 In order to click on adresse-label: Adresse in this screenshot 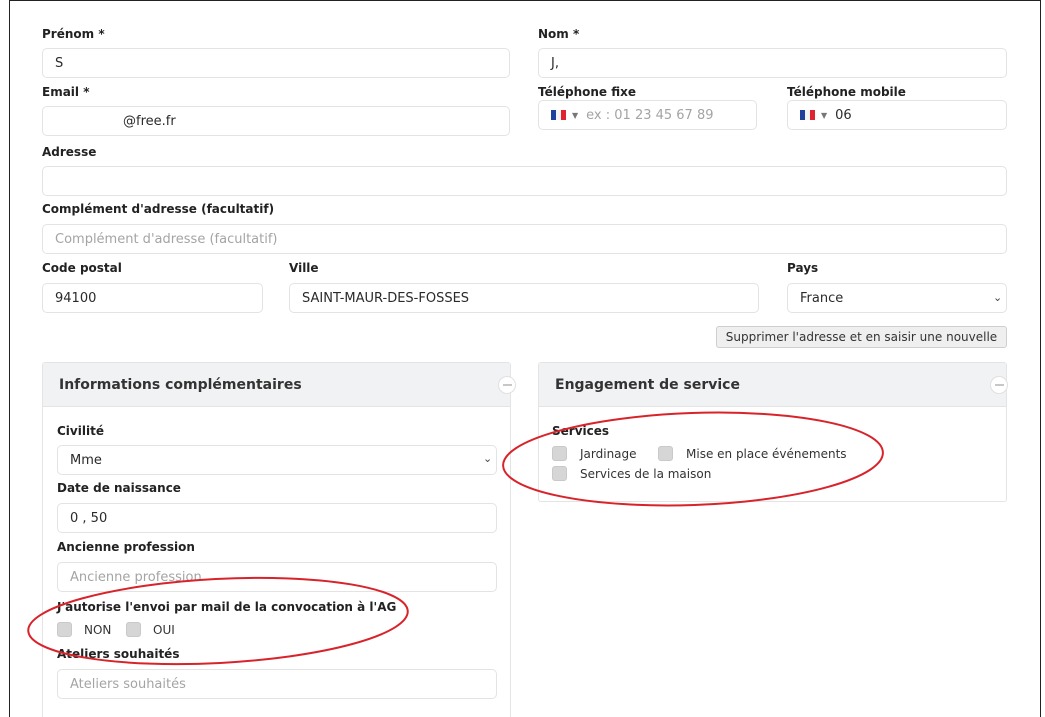, I will do `click(69, 152)`.